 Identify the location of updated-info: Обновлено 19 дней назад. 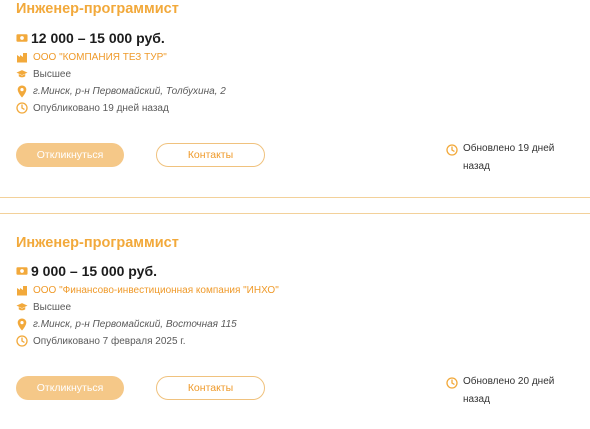
(511, 159).